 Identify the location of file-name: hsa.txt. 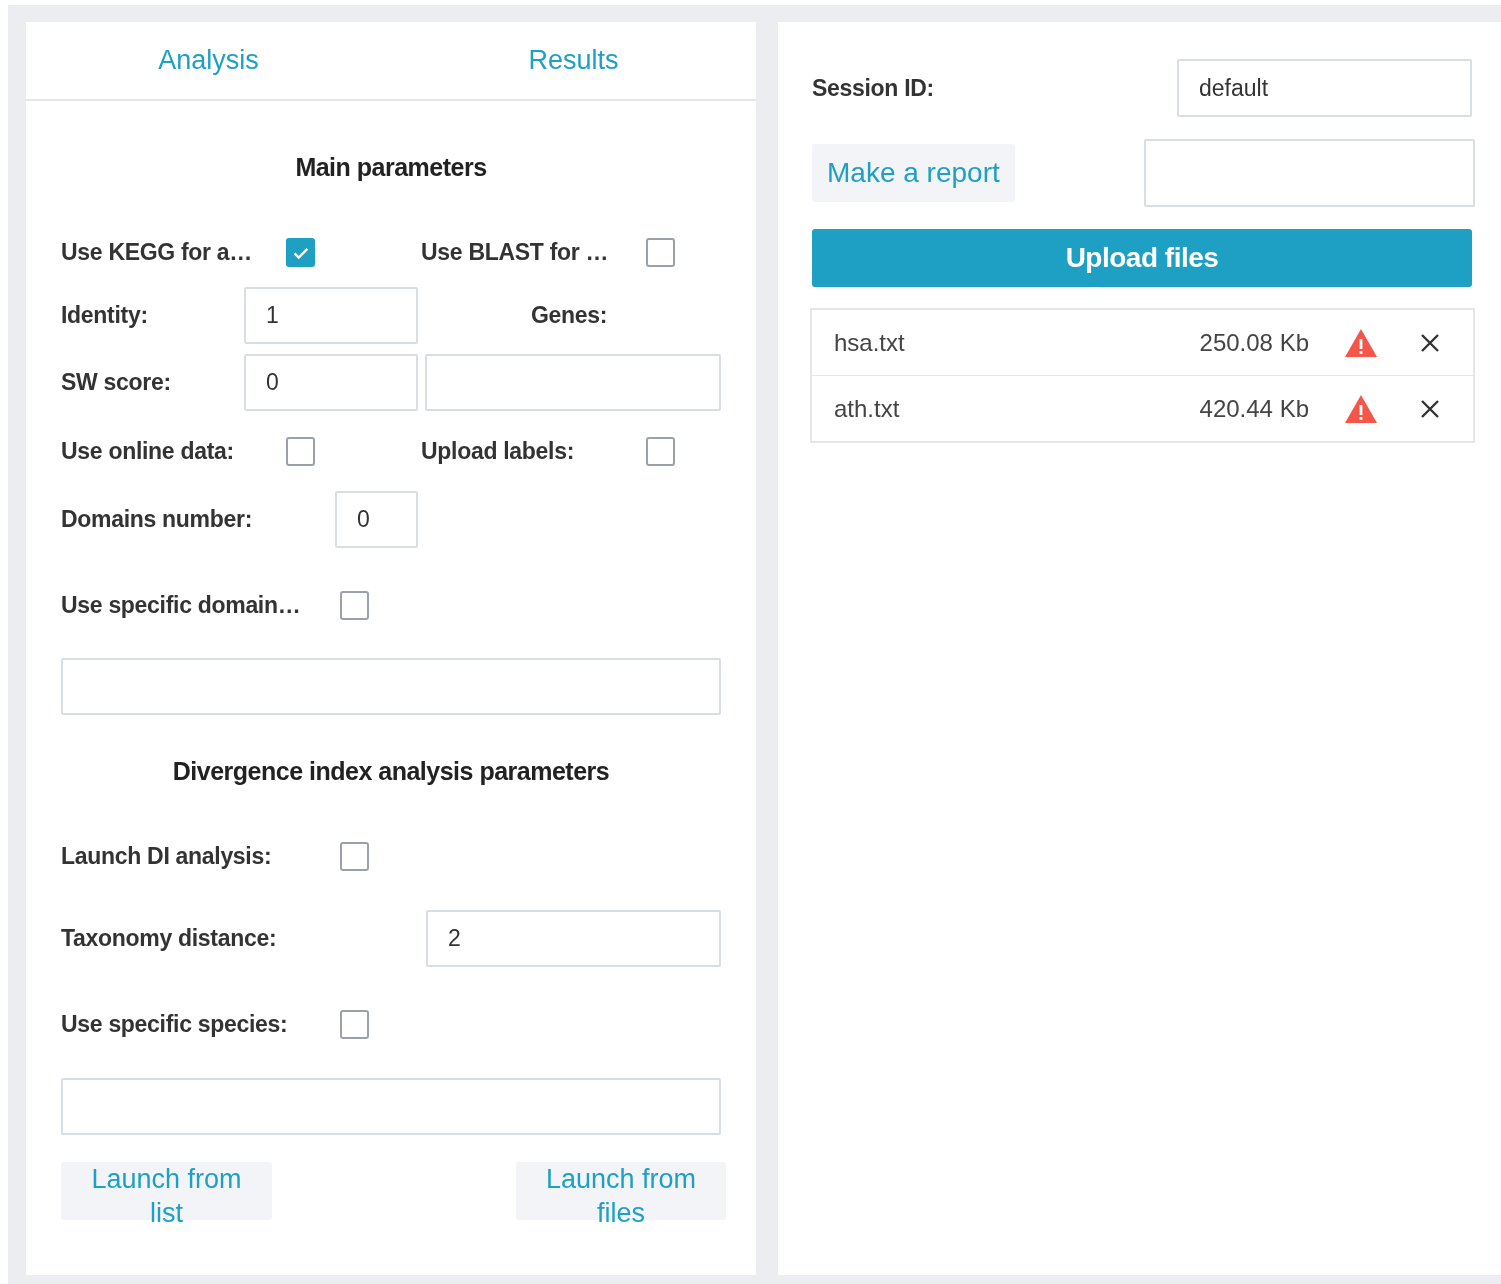
(870, 342).